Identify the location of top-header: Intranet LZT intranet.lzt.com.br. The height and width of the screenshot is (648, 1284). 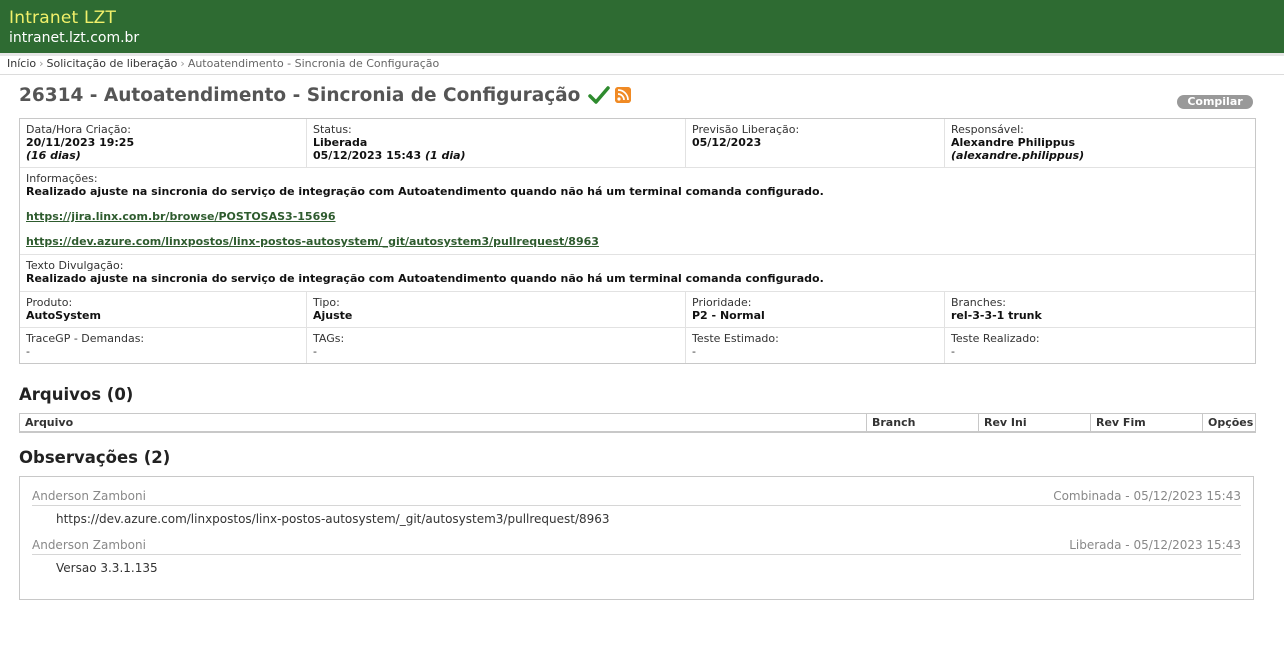
(642, 26).